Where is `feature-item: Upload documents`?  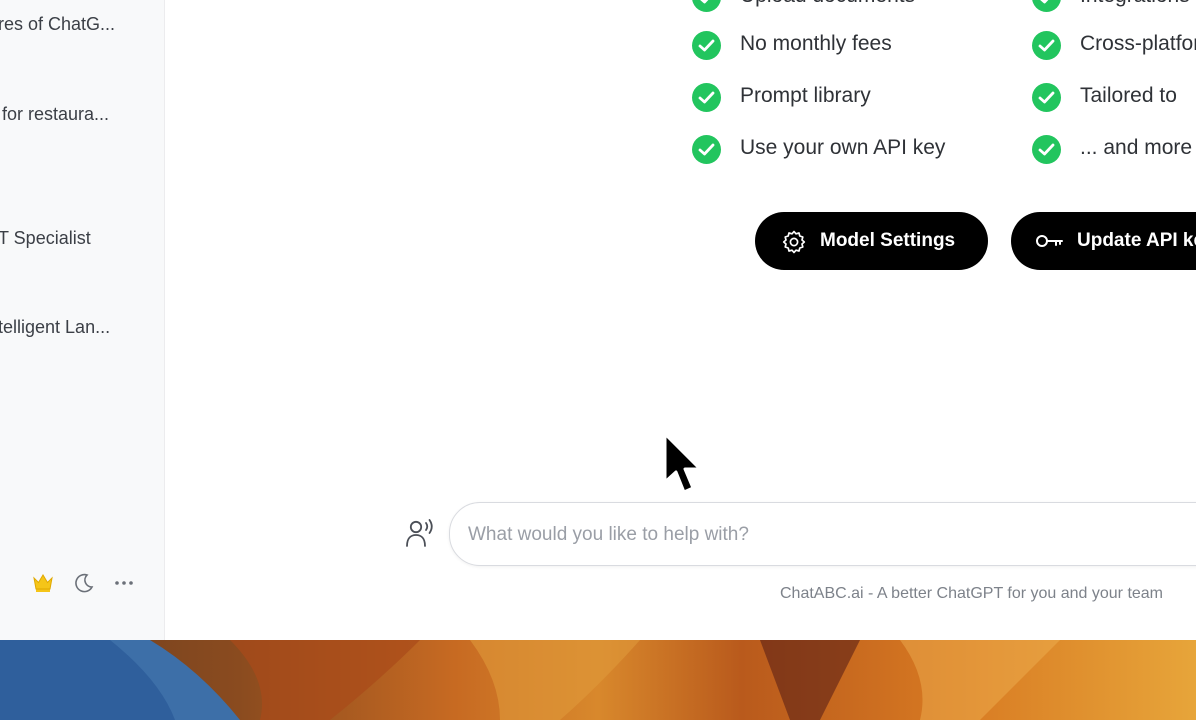
feature-item: Upload documents is located at coordinates (852, 9).